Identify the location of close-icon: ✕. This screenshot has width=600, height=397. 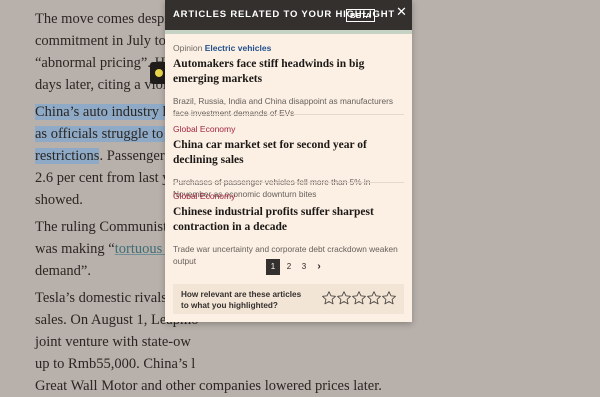
(401, 13).